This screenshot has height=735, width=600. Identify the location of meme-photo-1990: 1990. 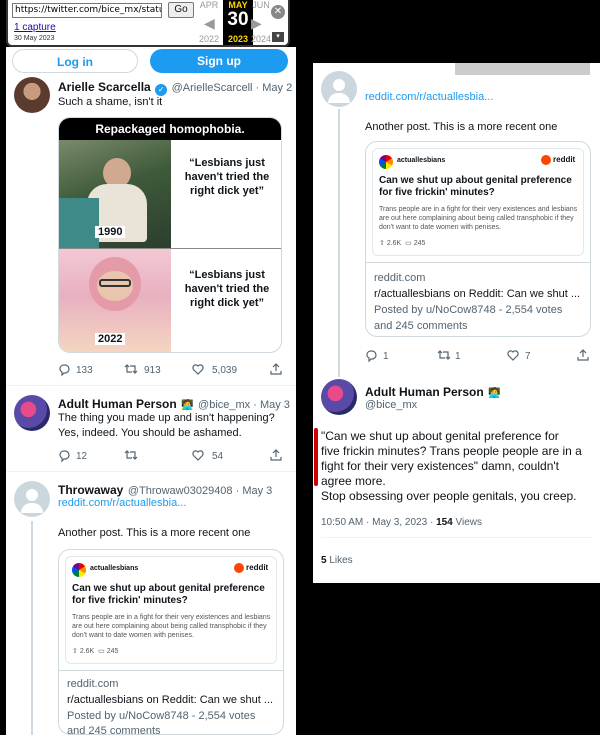
(115, 194).